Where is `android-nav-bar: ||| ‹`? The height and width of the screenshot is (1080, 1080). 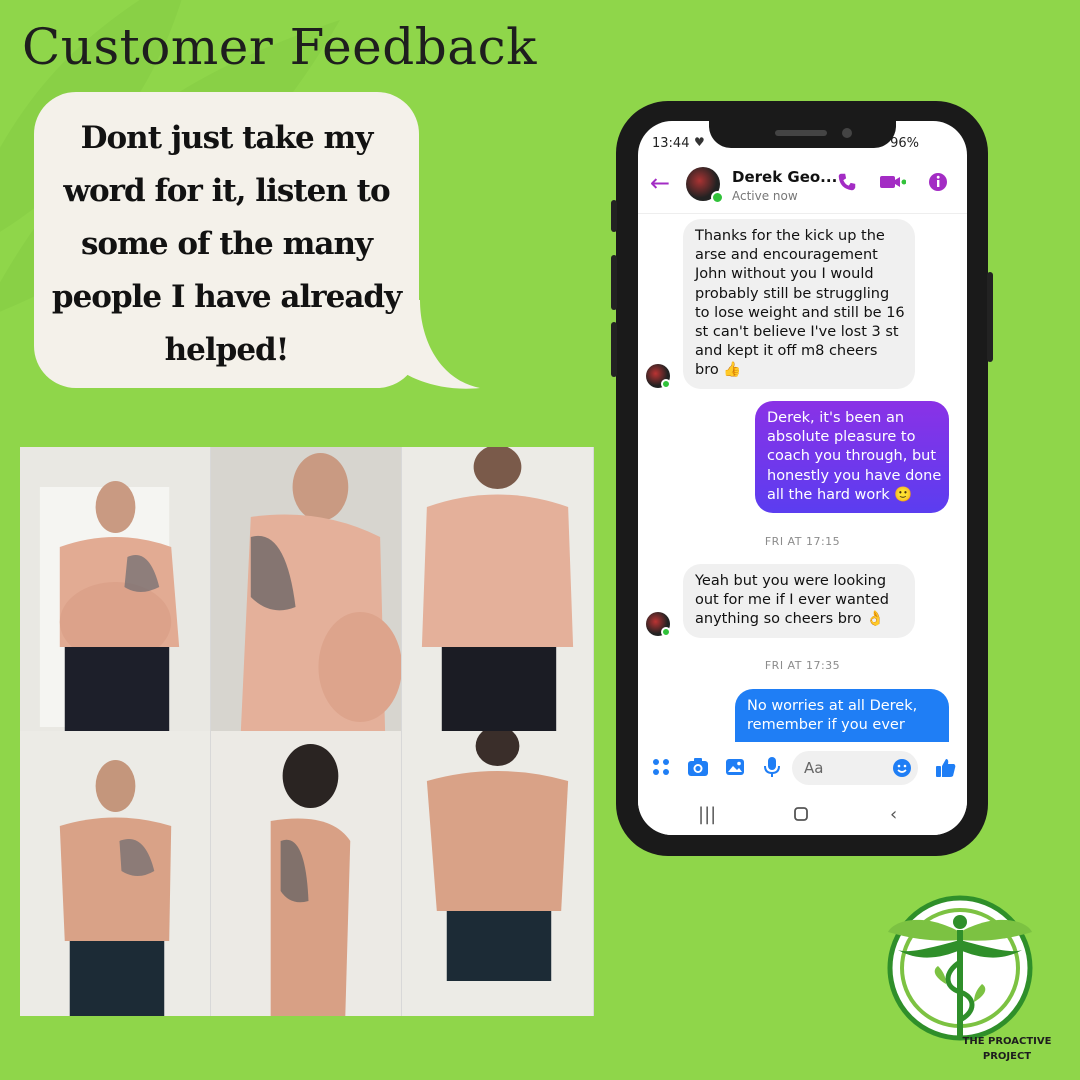 android-nav-bar: ||| ‹ is located at coordinates (802, 814).